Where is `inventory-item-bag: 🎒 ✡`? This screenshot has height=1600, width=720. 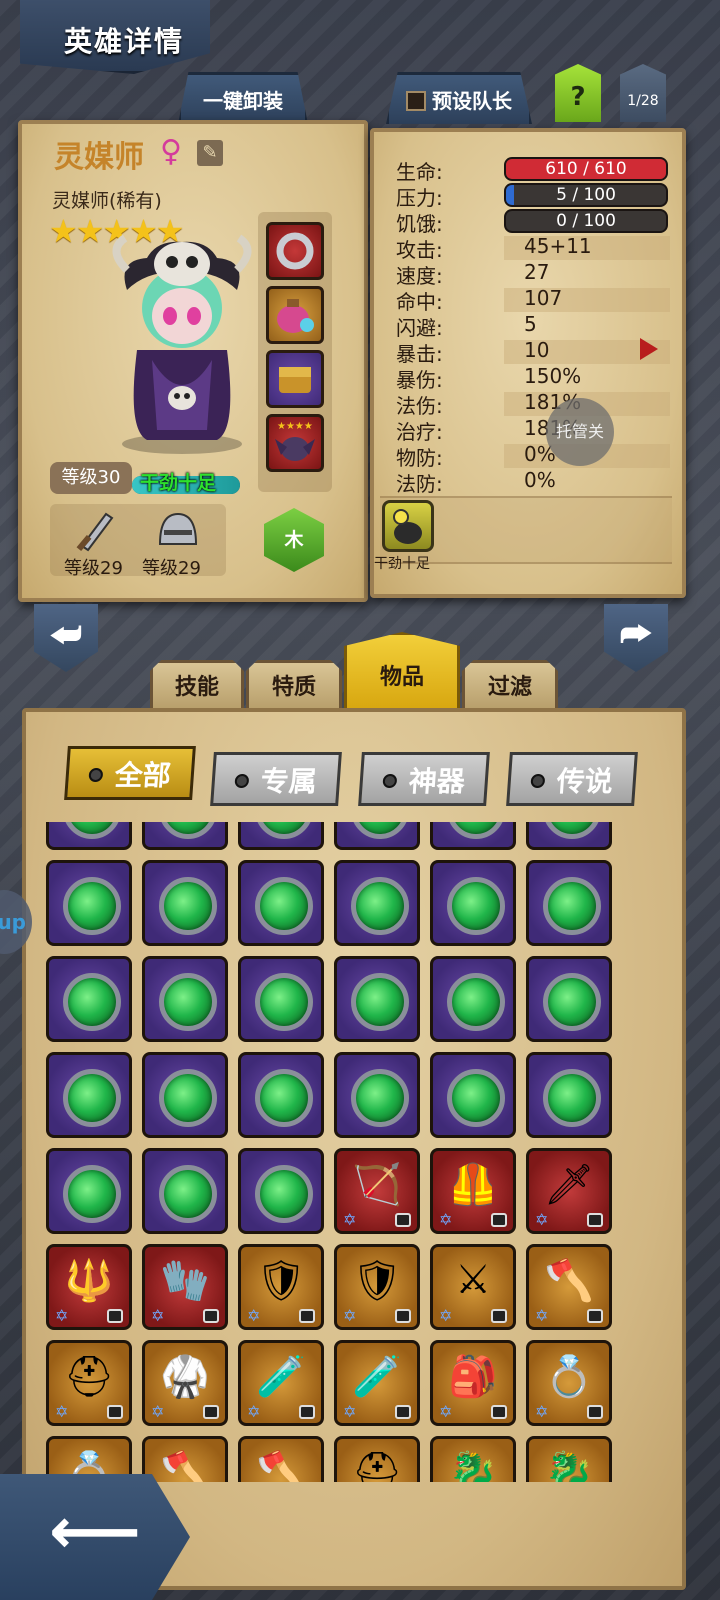
inventory-item-bag: 🎒 ✡ is located at coordinates (473, 1383).